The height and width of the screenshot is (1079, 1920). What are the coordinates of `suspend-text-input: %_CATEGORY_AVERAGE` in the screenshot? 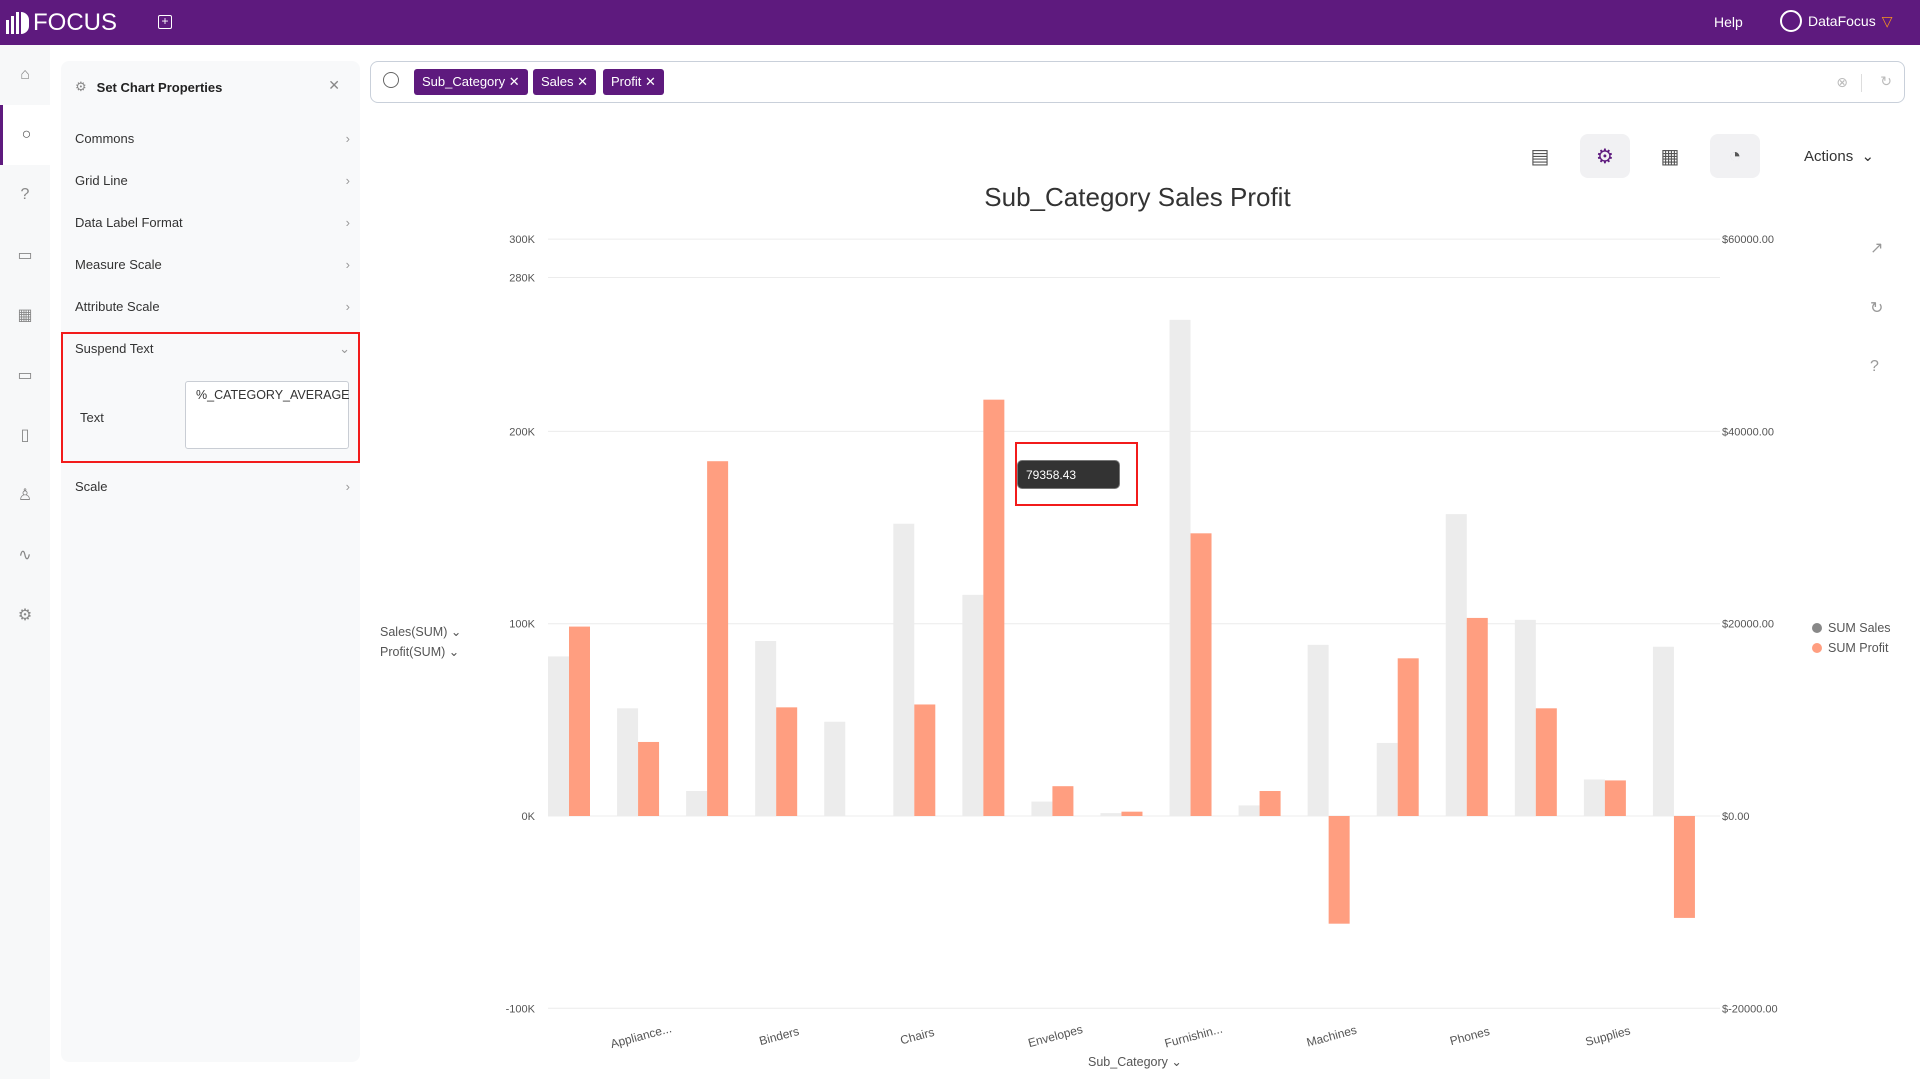 It's located at (267, 415).